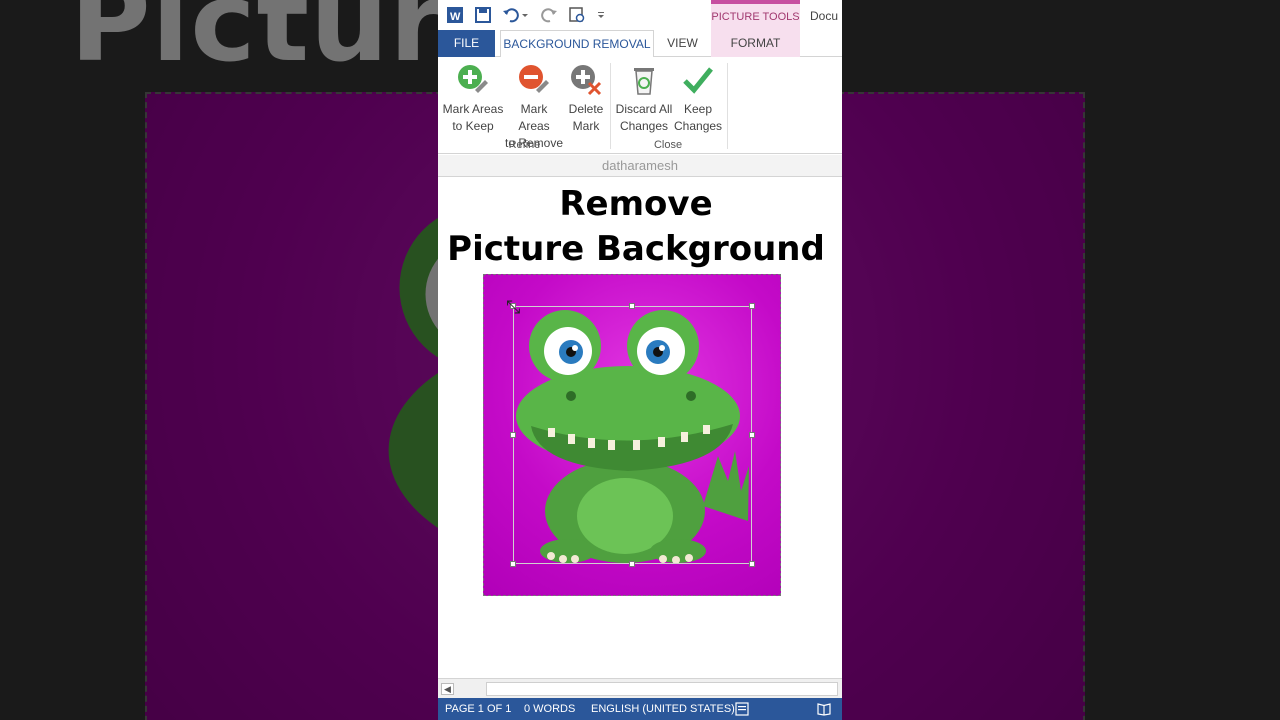  I want to click on delete-mark-button: Delete Mark, so click(586, 101).